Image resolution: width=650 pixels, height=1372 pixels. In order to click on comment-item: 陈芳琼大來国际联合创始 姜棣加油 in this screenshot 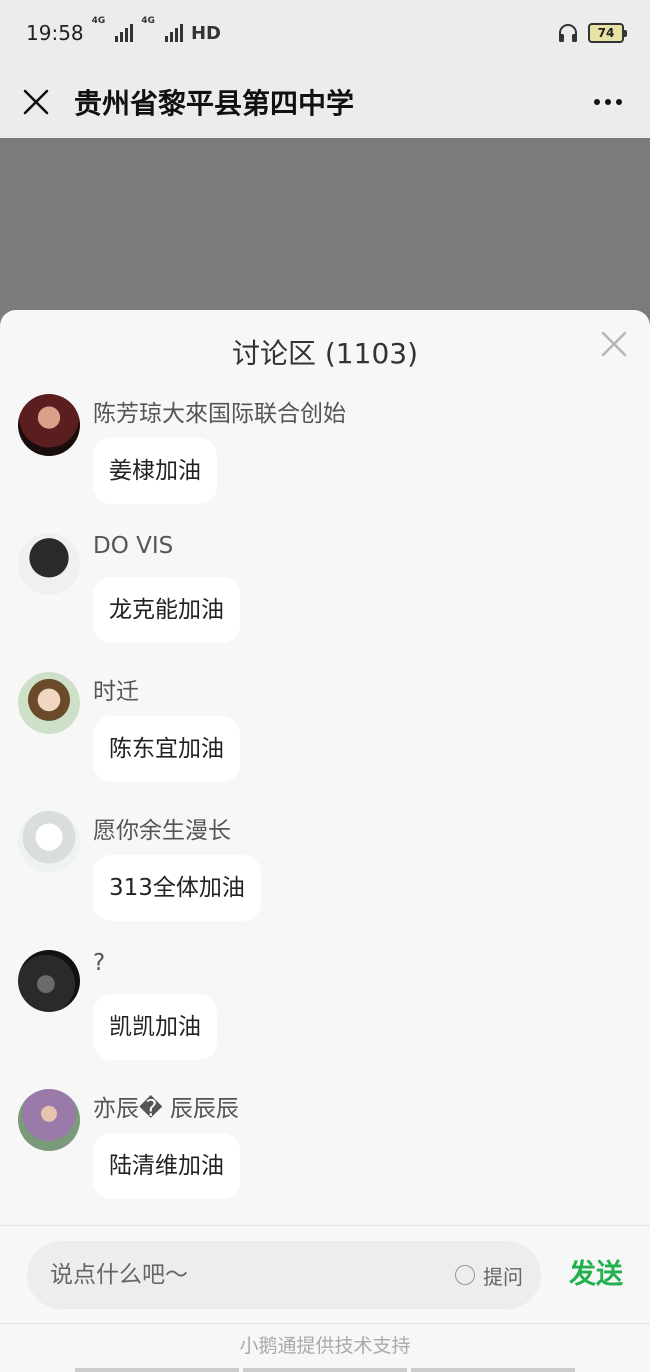, I will do `click(325, 463)`.